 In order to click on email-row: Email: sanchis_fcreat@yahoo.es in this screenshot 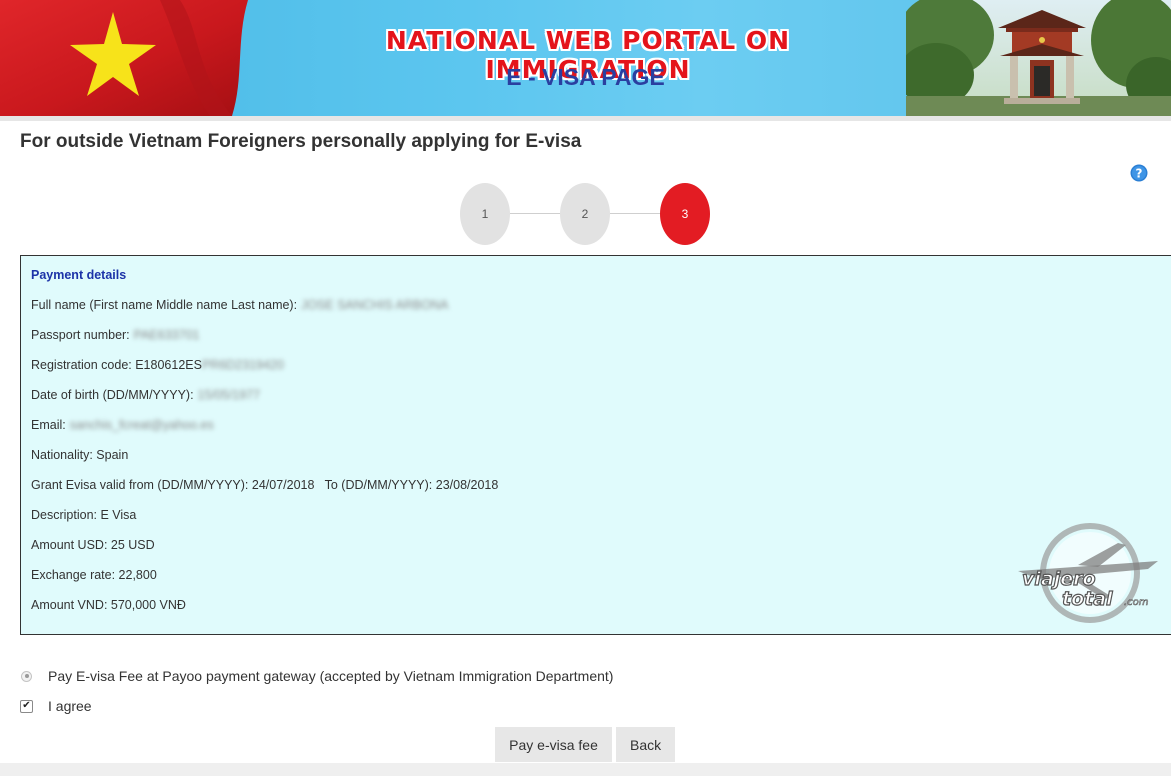, I will do `click(122, 425)`.